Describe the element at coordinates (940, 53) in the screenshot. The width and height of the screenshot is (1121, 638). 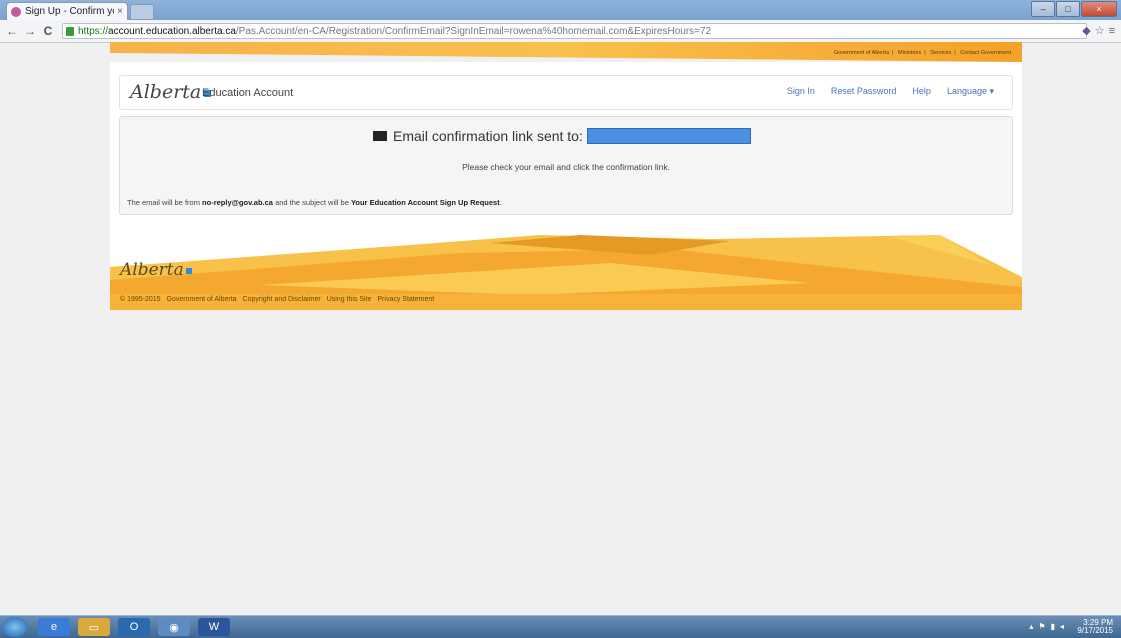
I see `gov-link-services: Services` at that location.